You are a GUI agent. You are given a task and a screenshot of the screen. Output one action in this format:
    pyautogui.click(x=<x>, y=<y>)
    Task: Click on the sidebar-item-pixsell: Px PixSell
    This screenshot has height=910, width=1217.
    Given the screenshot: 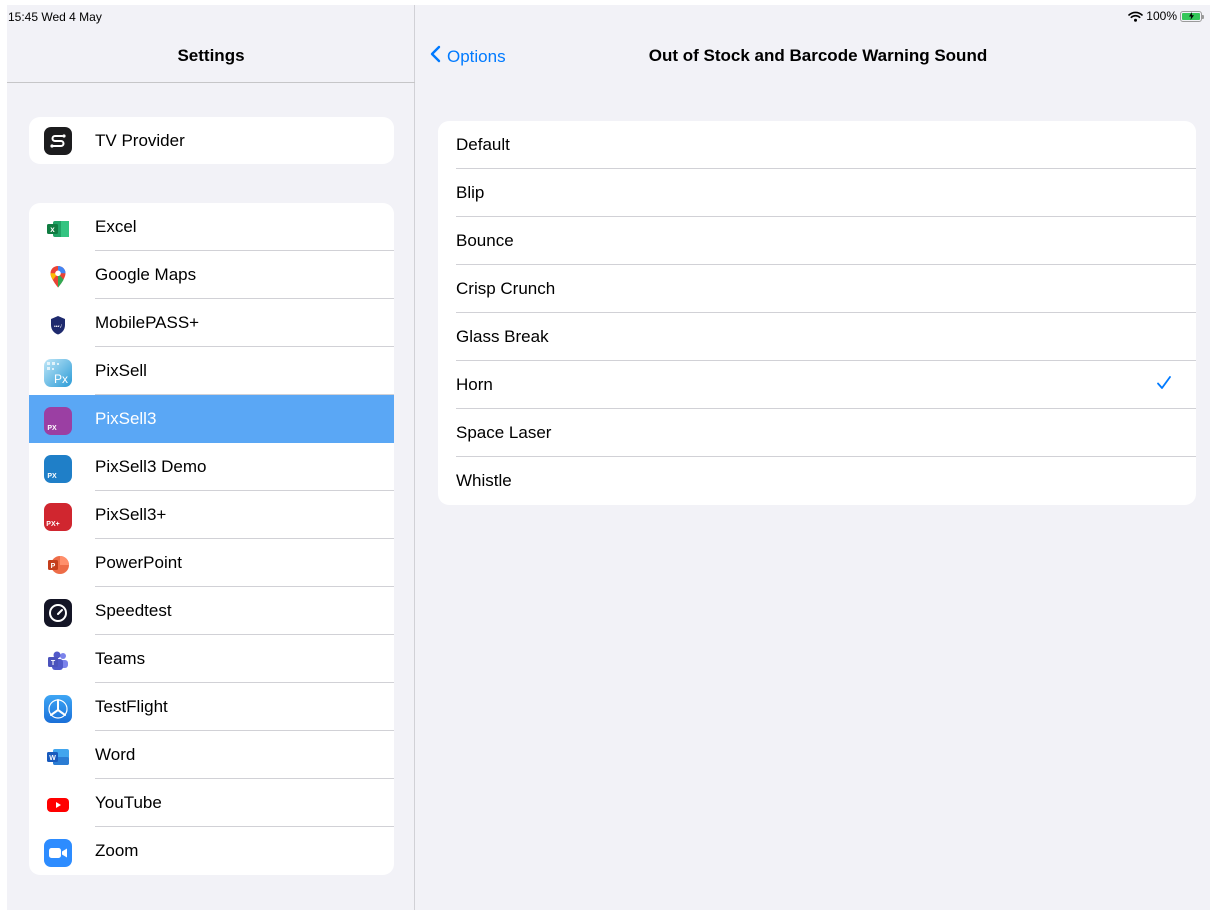 What is the action you would take?
    pyautogui.click(x=211, y=371)
    